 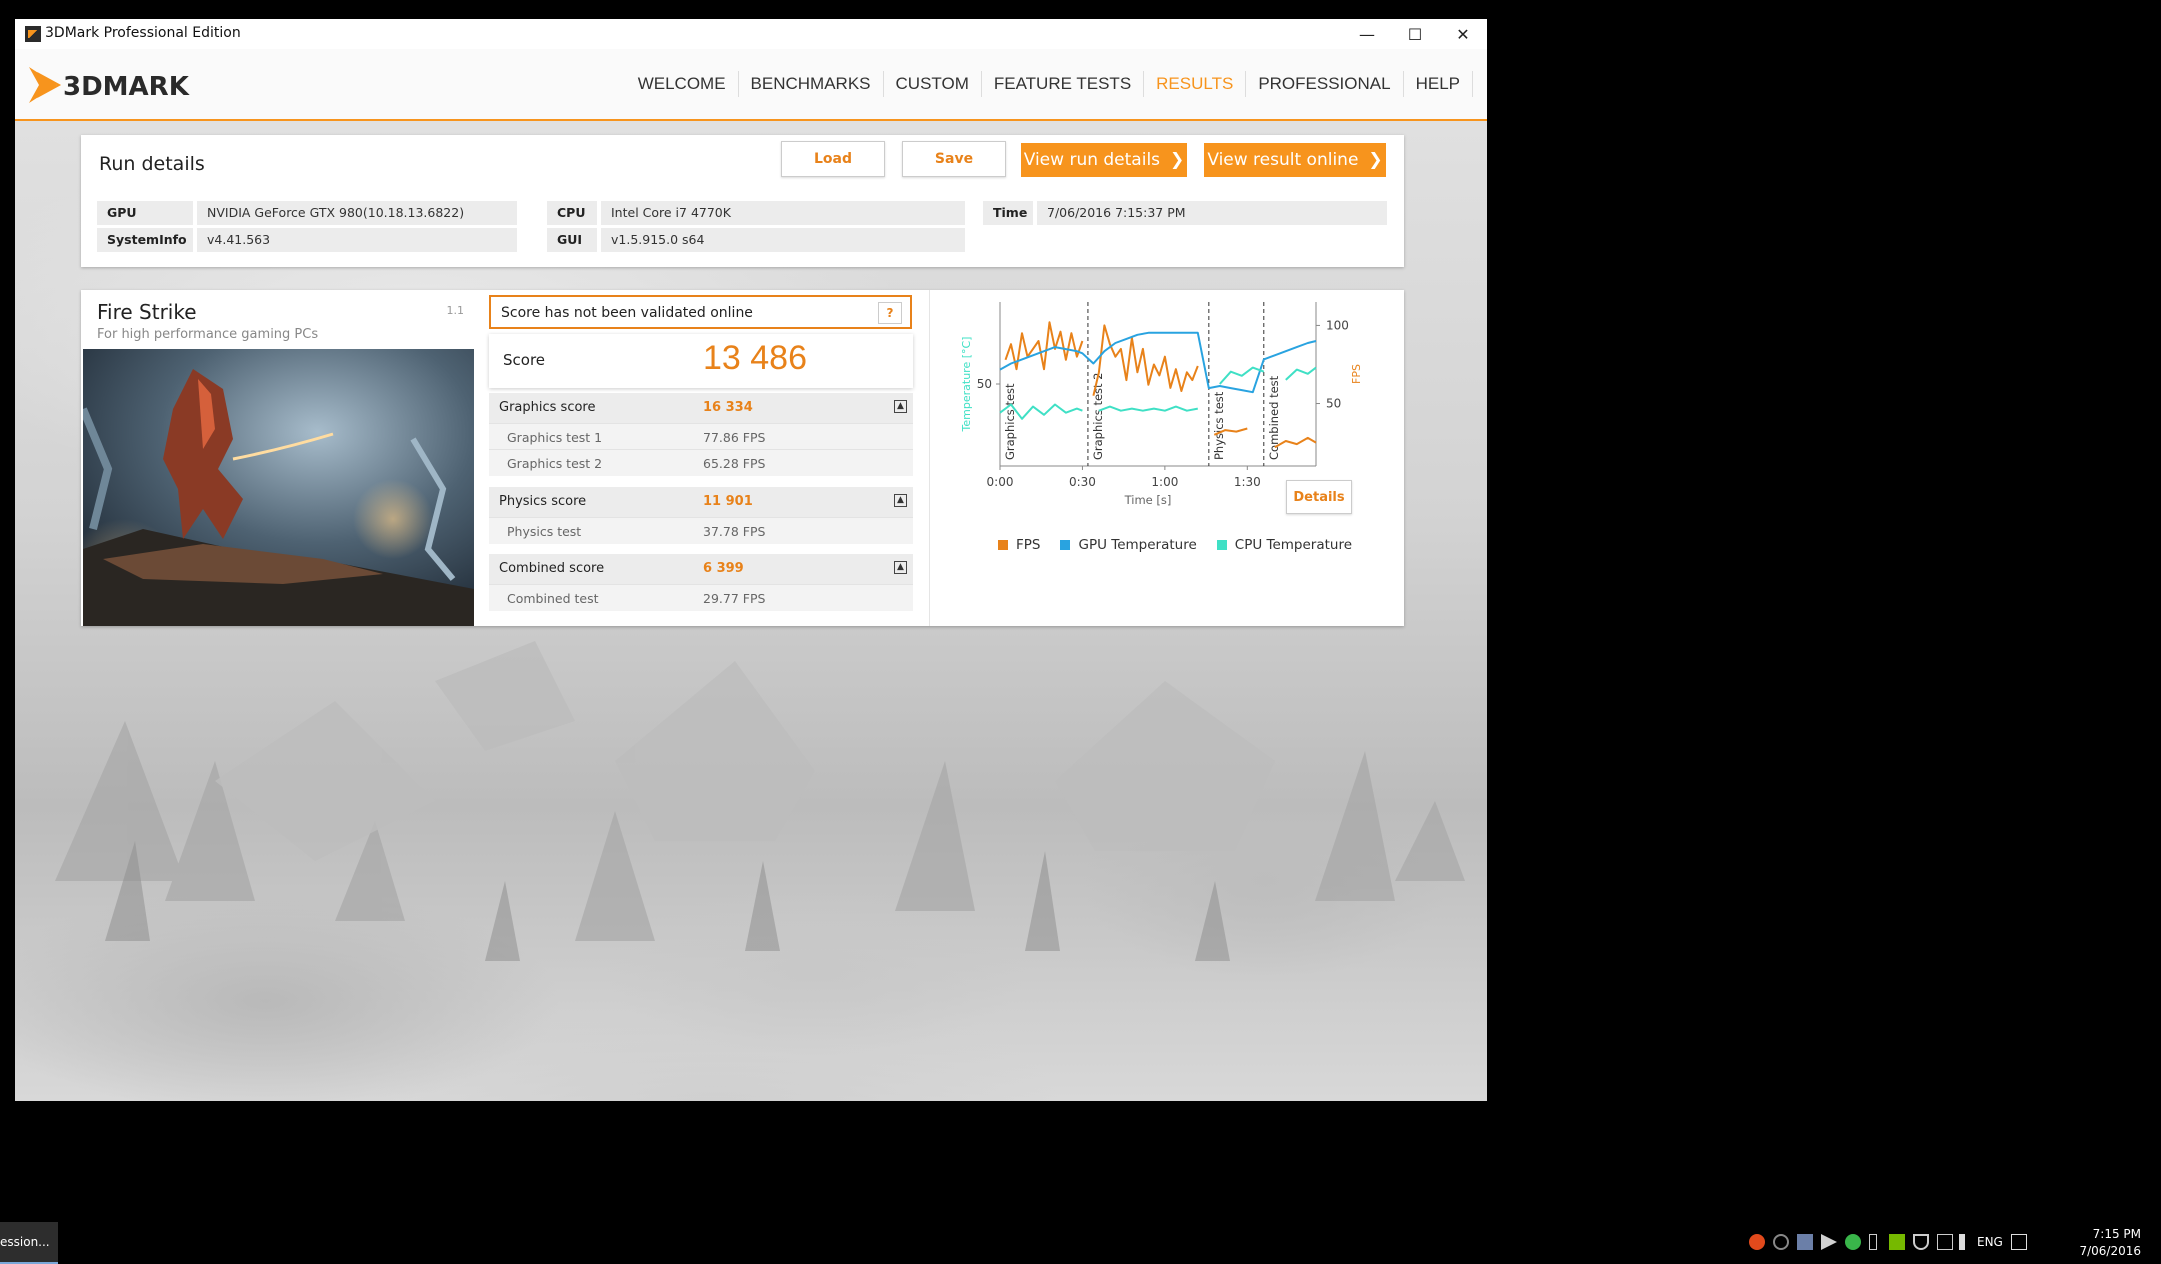 What do you see at coordinates (572, 213) in the screenshot?
I see `cpu-label: CPU` at bounding box center [572, 213].